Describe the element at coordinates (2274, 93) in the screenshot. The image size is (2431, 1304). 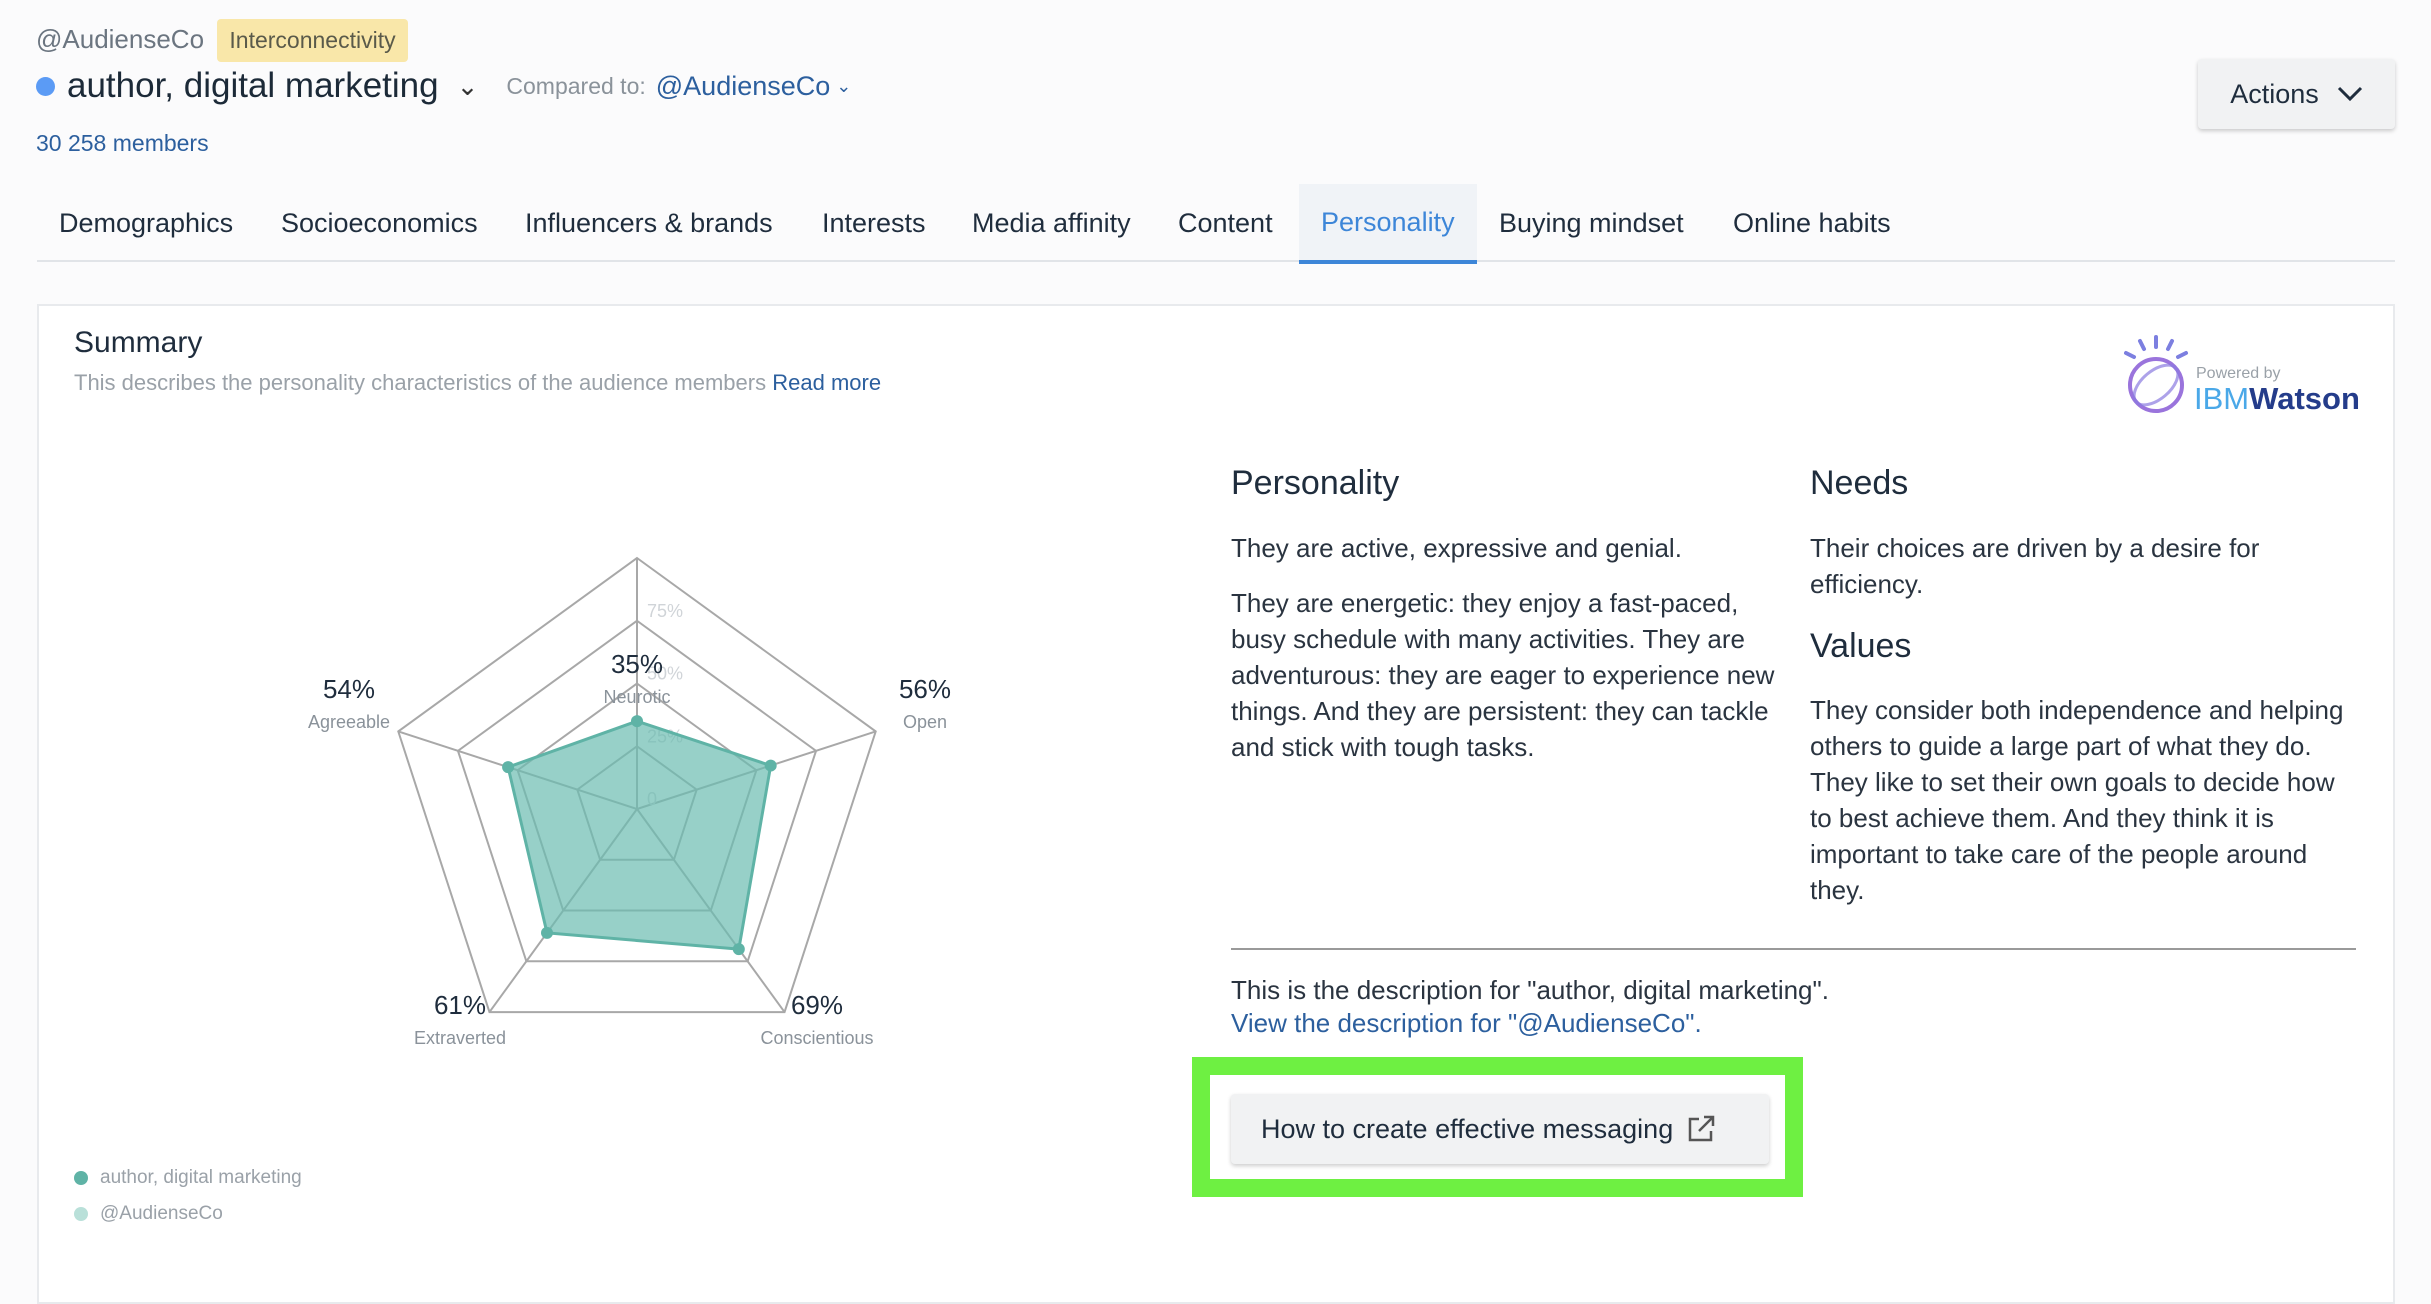
I see `actions-label: Actions` at that location.